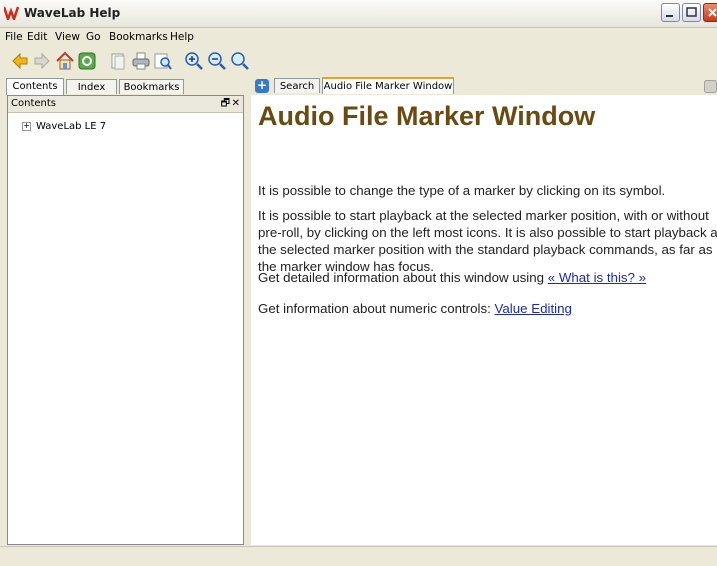  I want to click on contents-panel-title: Contents, so click(33, 103).